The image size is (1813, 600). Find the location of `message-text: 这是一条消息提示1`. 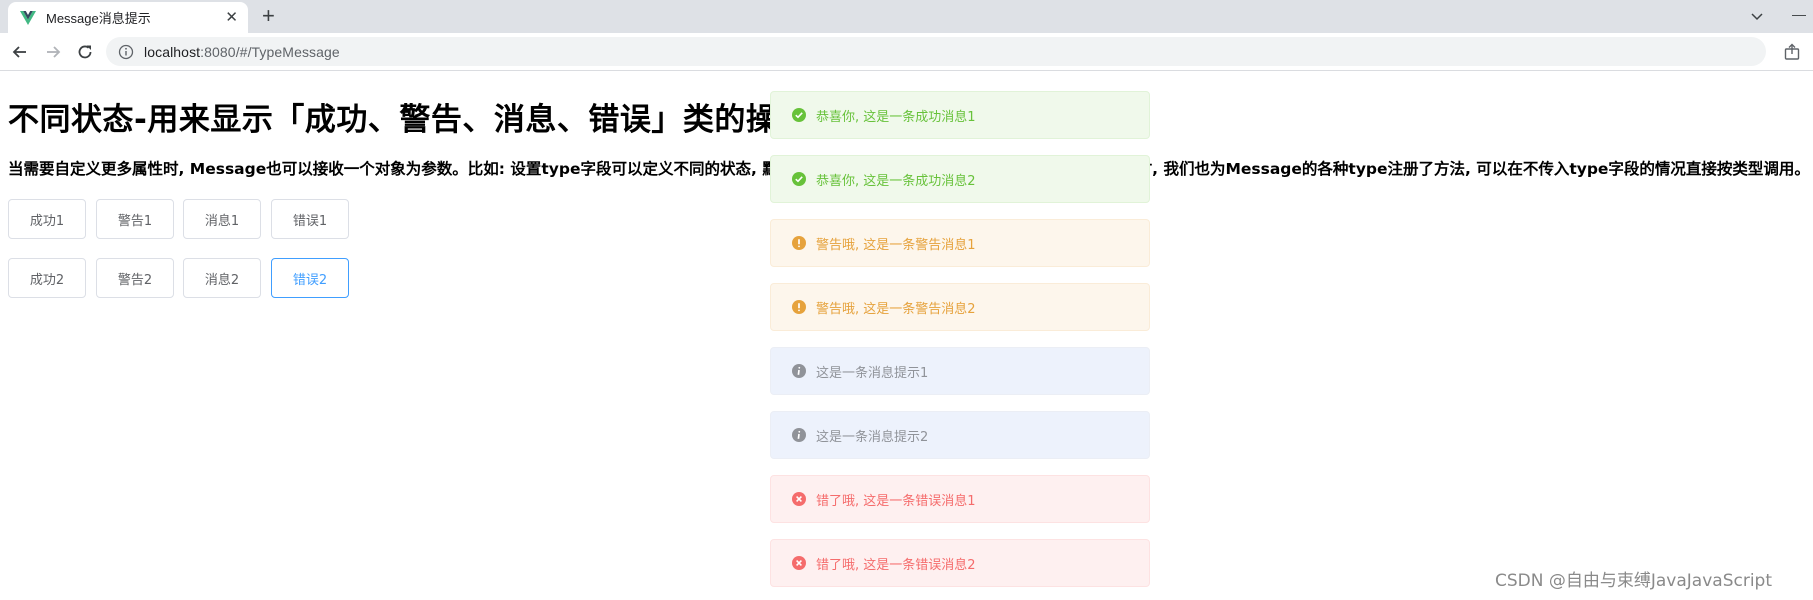

message-text: 这是一条消息提示1 is located at coordinates (872, 373).